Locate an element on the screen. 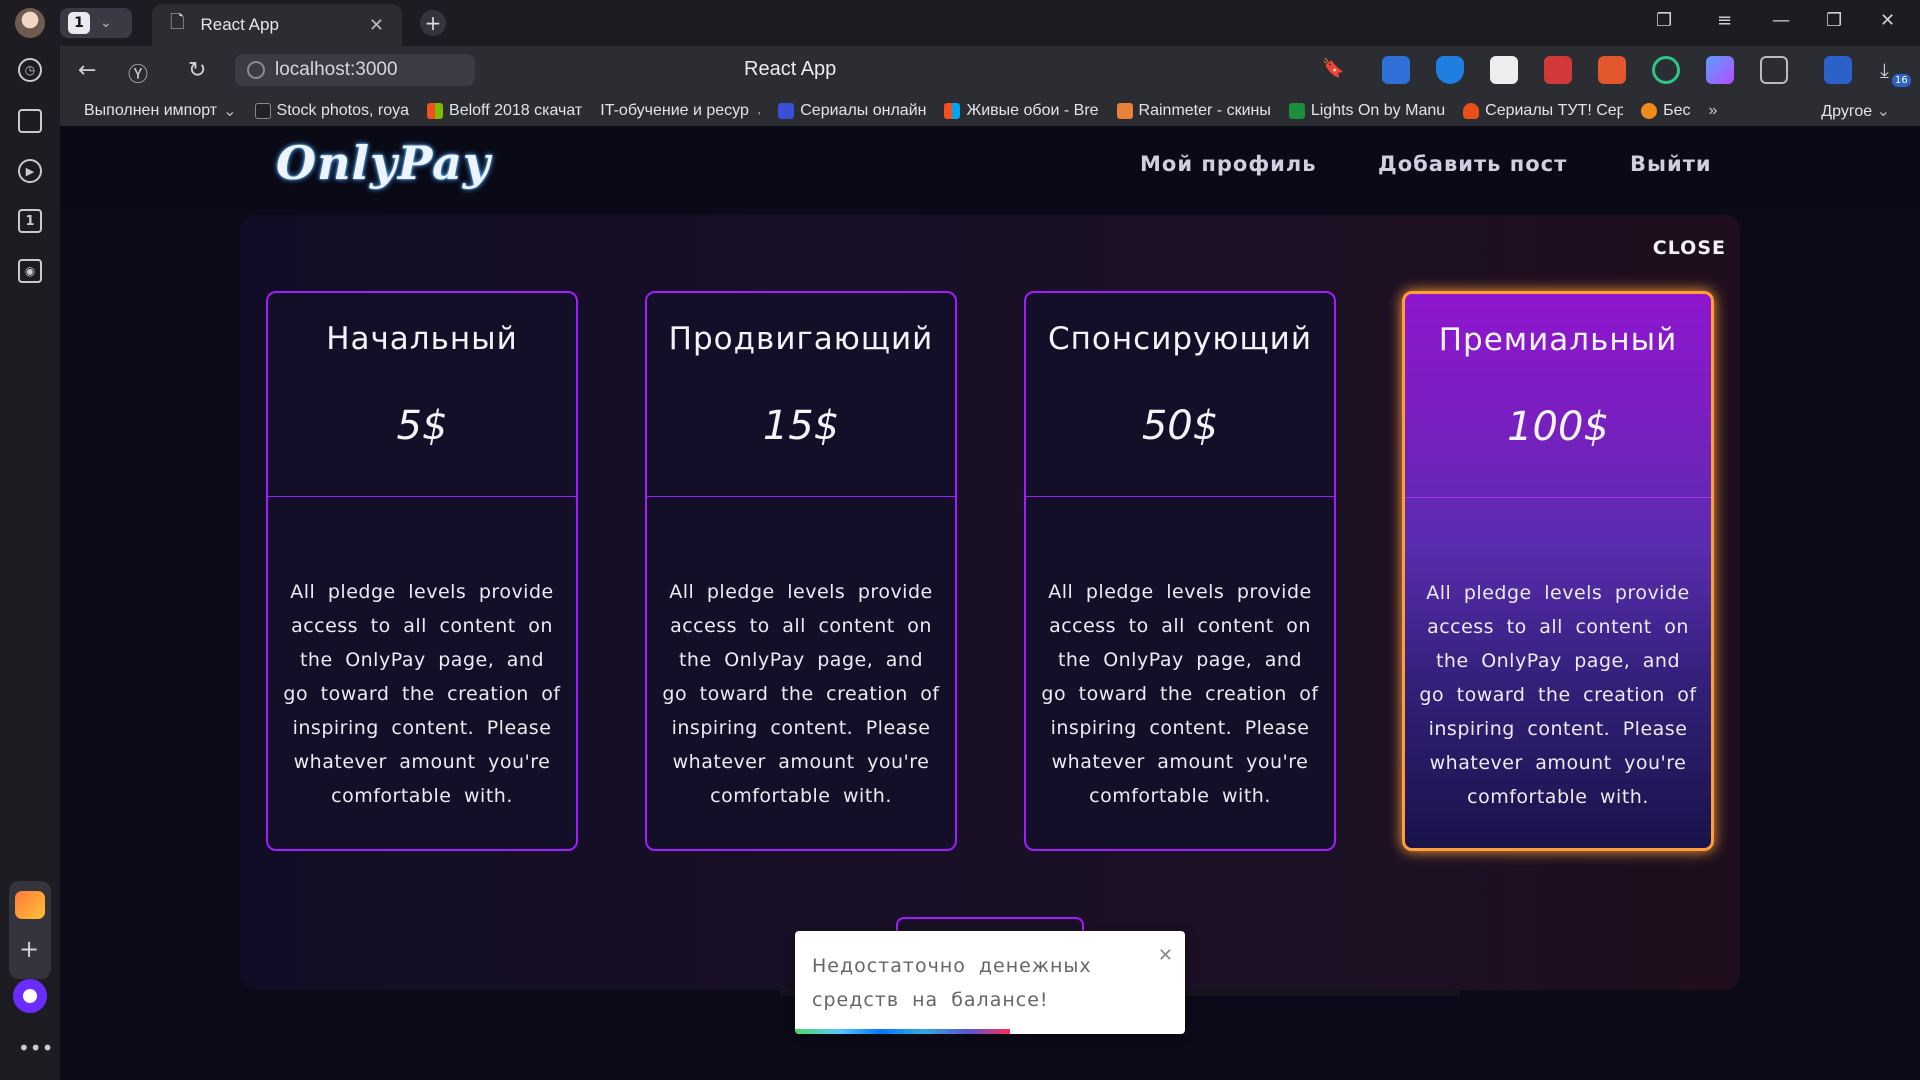  close-toast-icon: ✕ is located at coordinates (1165, 955).